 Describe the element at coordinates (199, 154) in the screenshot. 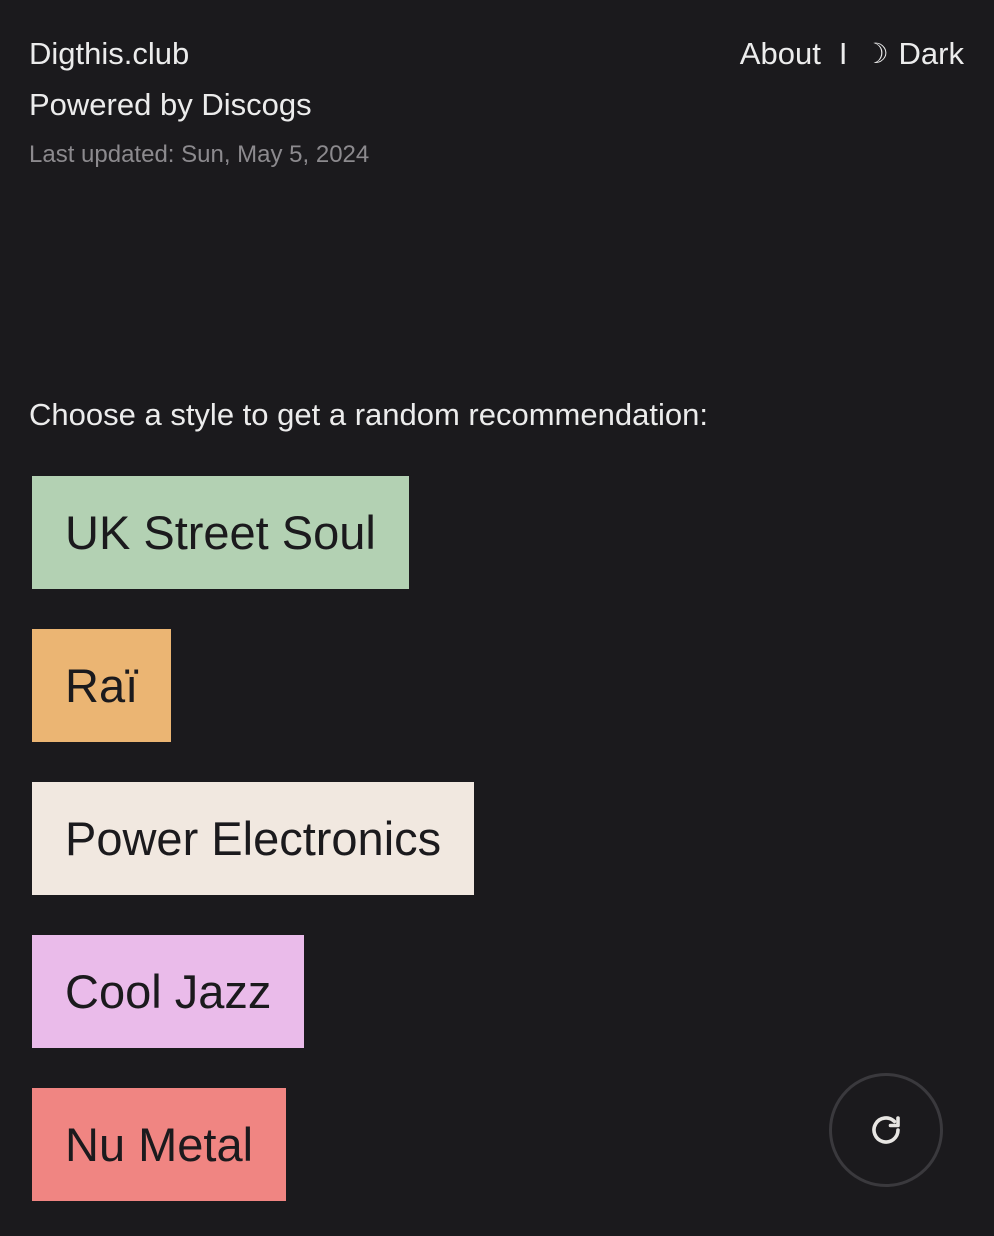

I see `last-updated-text: Last updated: Sun, May 5, 2024` at that location.